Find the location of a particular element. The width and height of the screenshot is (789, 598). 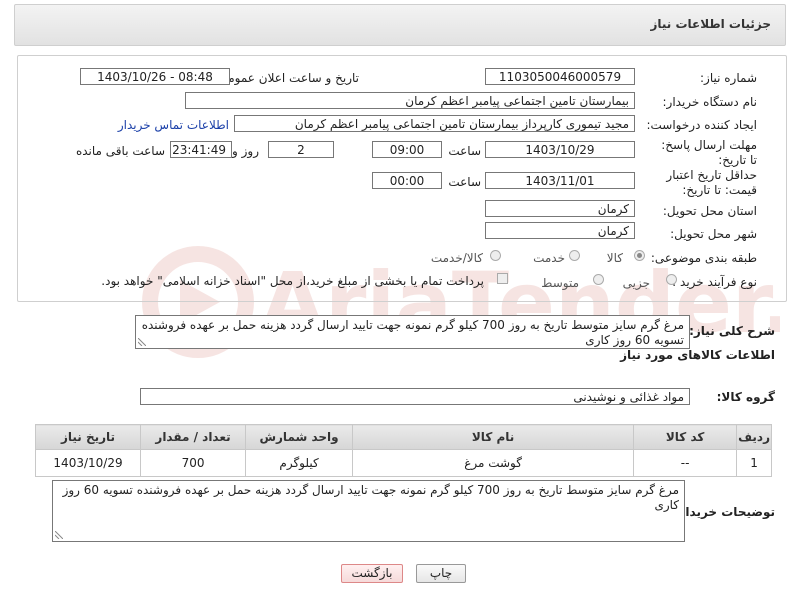

col-item-name: نام کالا is located at coordinates (493, 437).